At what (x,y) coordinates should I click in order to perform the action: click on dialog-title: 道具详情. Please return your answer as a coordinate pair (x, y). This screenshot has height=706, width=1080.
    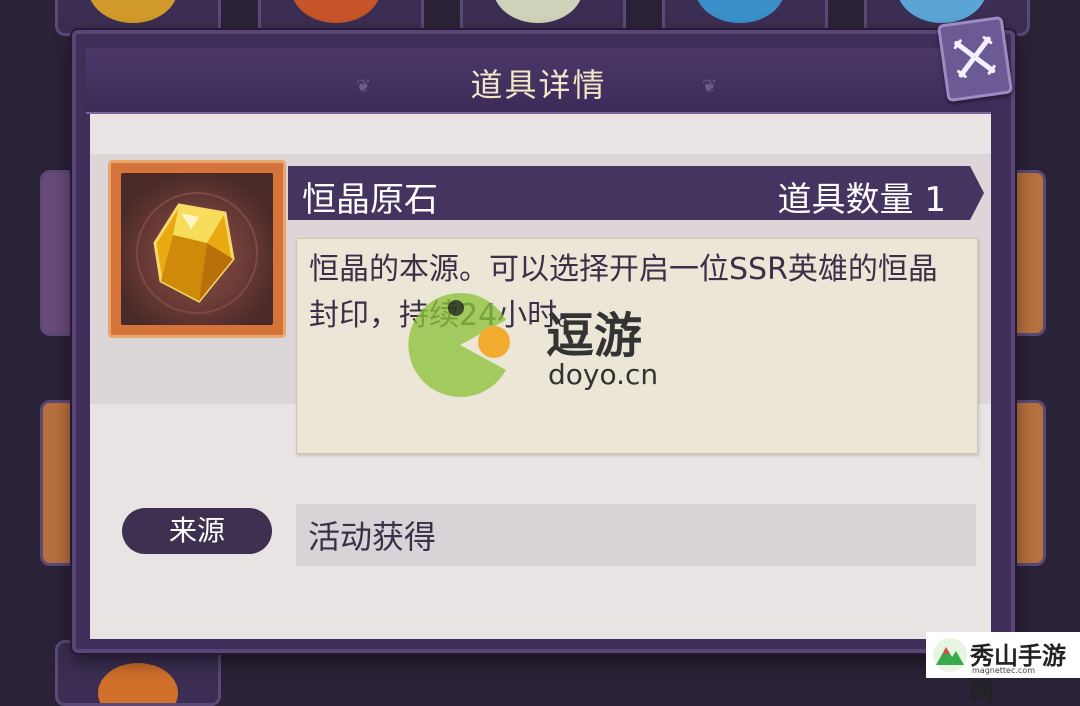
    Looking at the image, I should click on (538, 85).